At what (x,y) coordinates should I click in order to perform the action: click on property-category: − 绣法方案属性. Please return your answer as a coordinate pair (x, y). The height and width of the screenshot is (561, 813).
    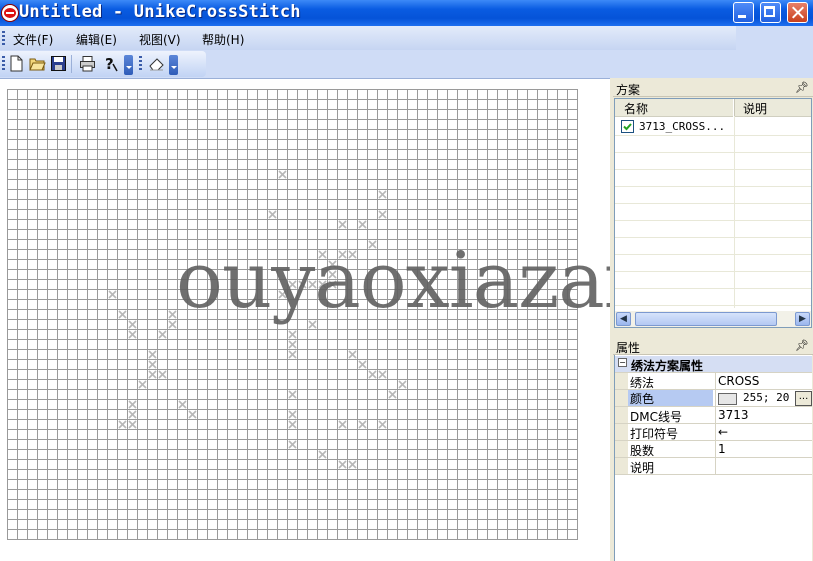
    Looking at the image, I should click on (713, 364).